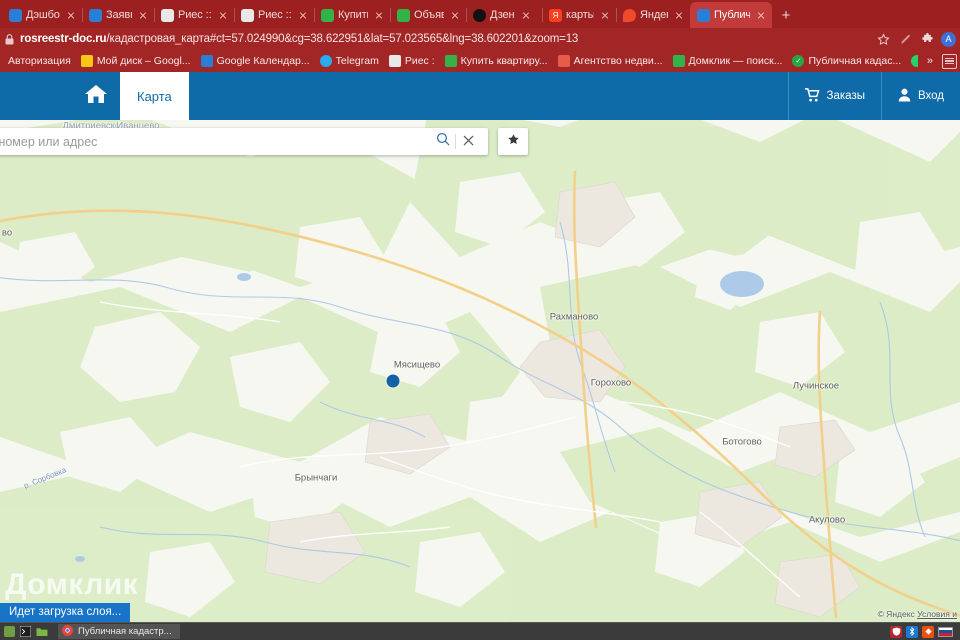  What do you see at coordinates (428, 15) in the screenshot?
I see `browser-tab: Объявлен` at bounding box center [428, 15].